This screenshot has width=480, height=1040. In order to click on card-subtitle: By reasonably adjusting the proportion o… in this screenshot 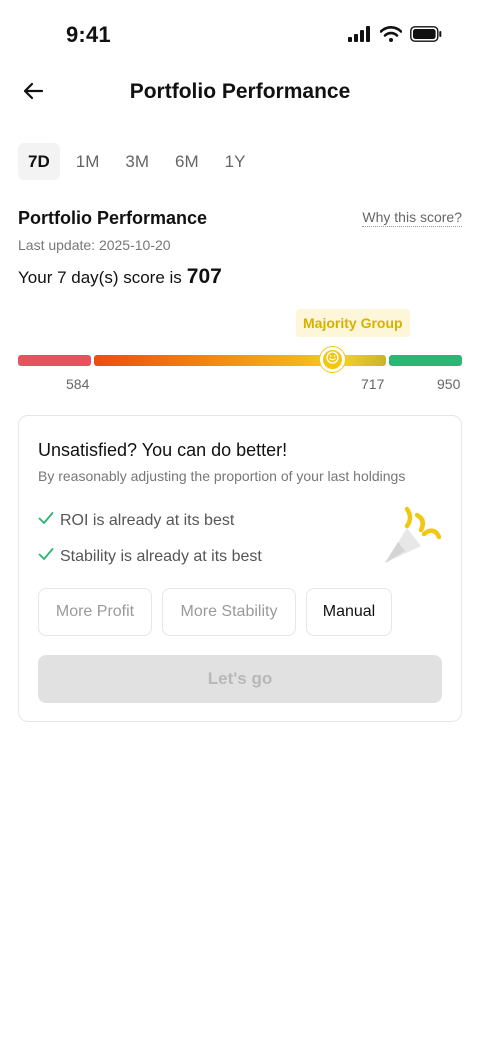, I will do `click(222, 476)`.